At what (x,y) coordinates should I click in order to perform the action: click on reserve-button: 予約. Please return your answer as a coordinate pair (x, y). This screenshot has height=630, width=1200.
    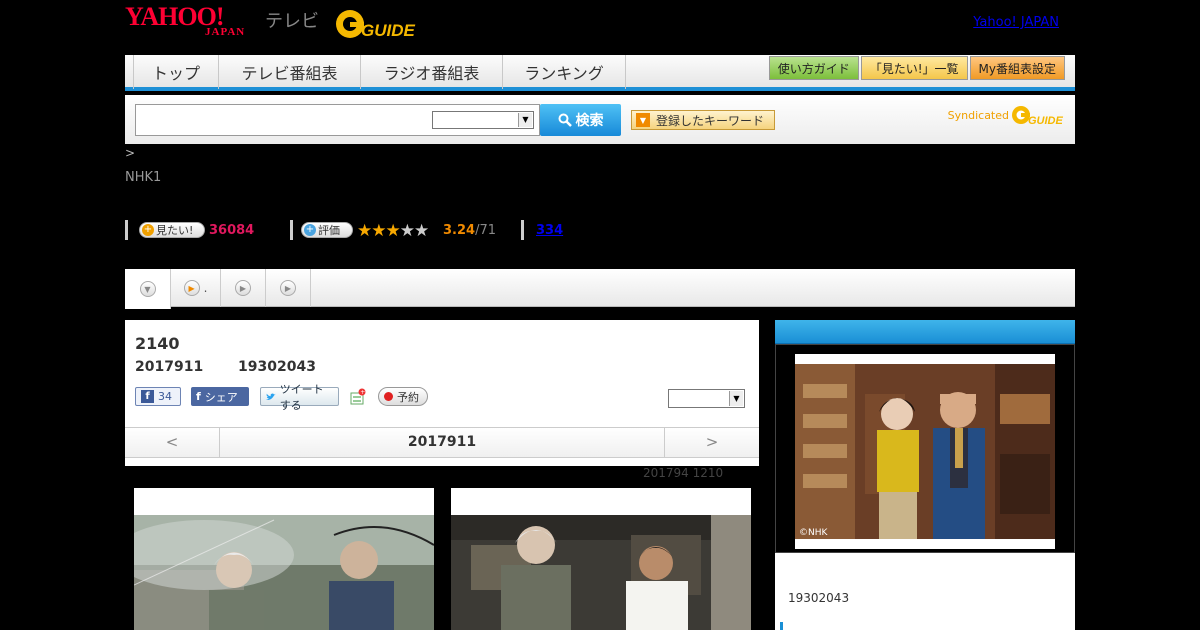
    Looking at the image, I should click on (403, 396).